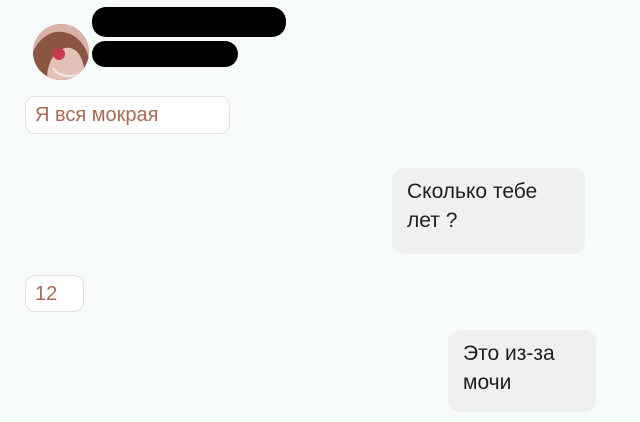 The width and height of the screenshot is (640, 422). What do you see at coordinates (127, 115) in the screenshot?
I see `incoming-message-bubble: Я вся мокрая` at bounding box center [127, 115].